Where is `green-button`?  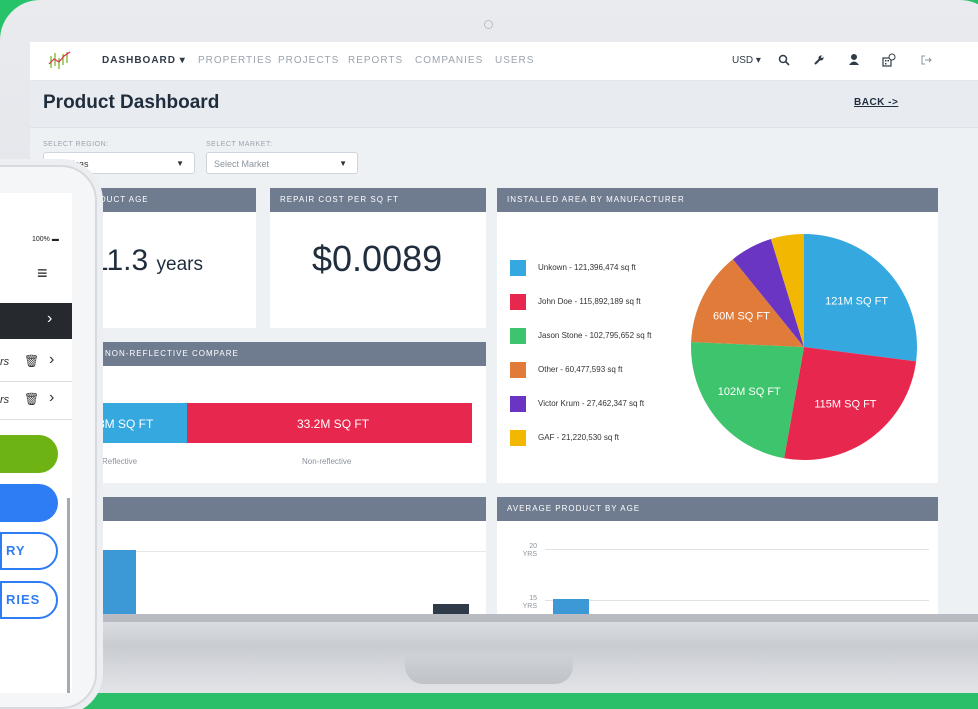
green-button is located at coordinates (29, 454).